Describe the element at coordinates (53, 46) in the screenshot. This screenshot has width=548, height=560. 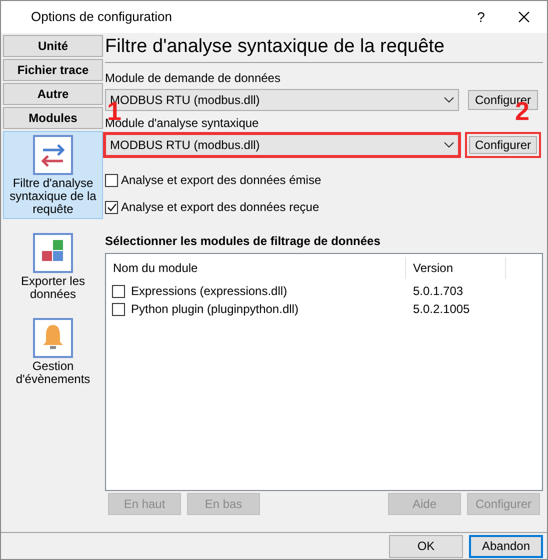
I see `sidebar-tab: Unité` at that location.